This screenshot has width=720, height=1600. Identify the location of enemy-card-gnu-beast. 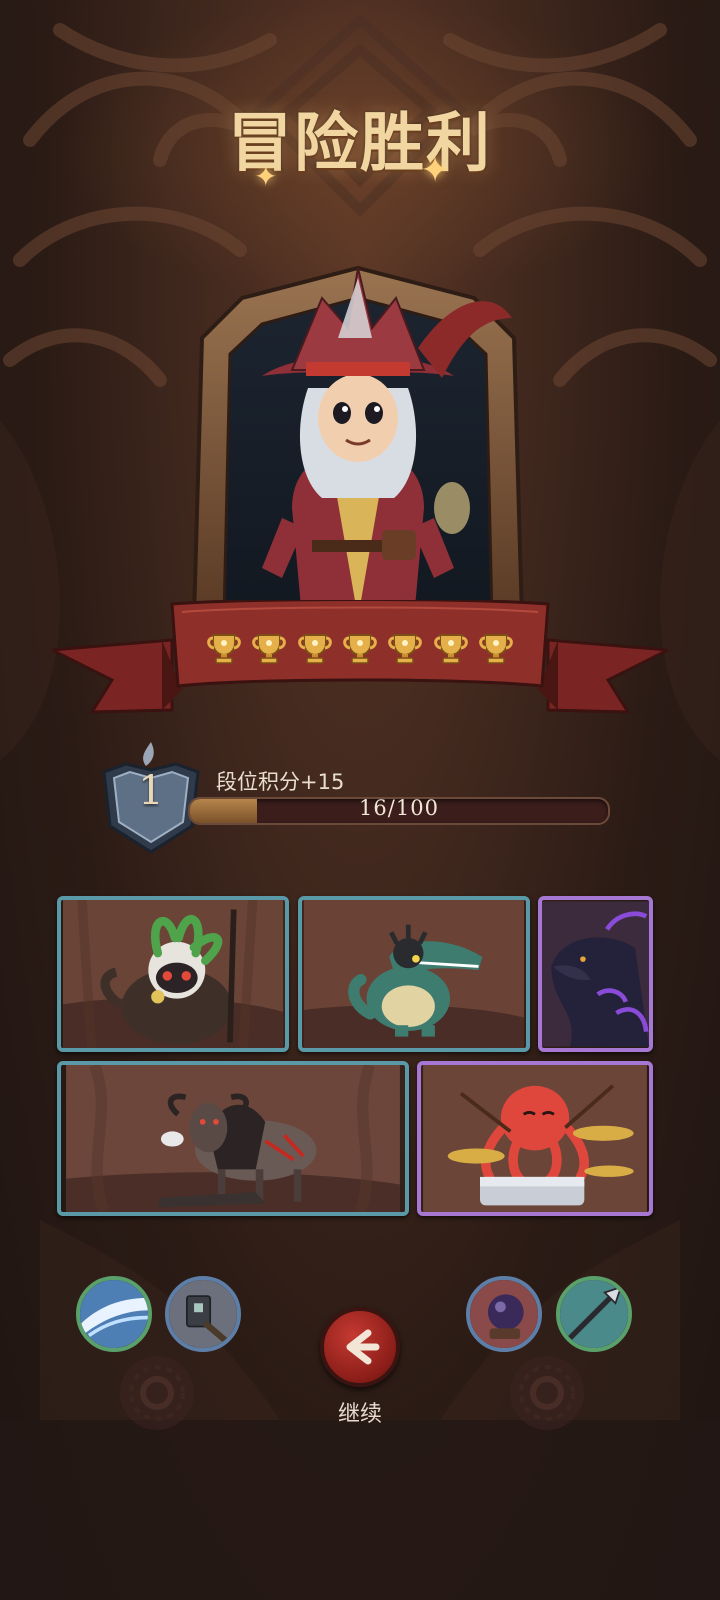
(233, 1138).